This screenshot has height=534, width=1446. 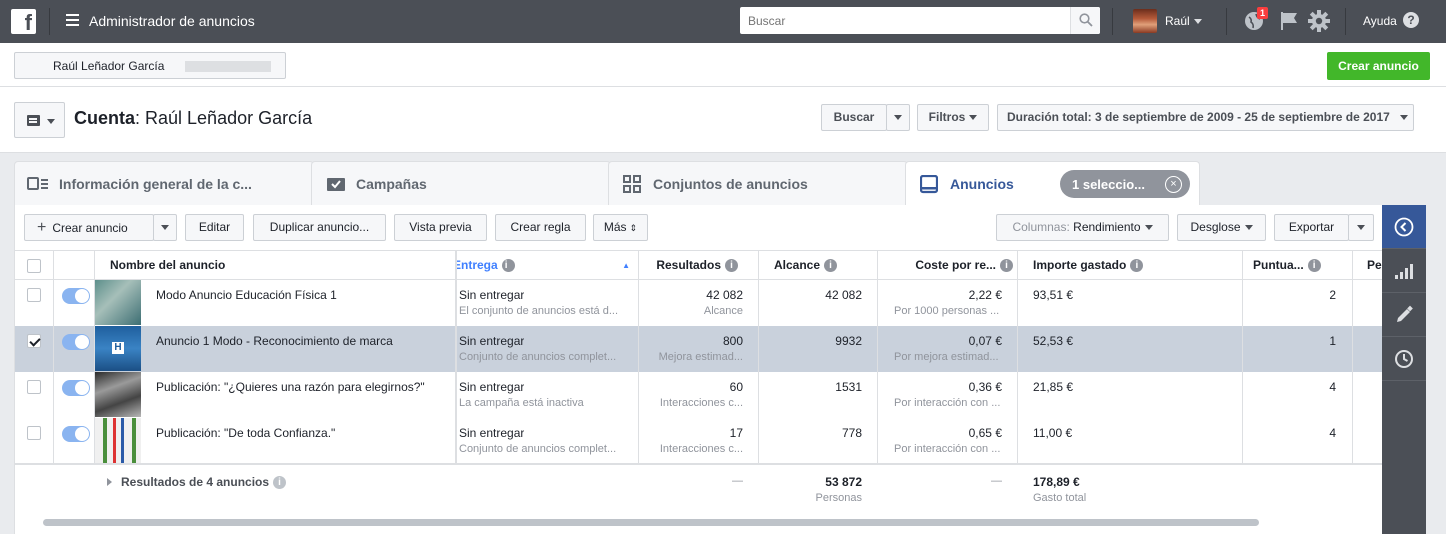 I want to click on selection-pill: 1 seleccio... ×, so click(x=1125, y=184).